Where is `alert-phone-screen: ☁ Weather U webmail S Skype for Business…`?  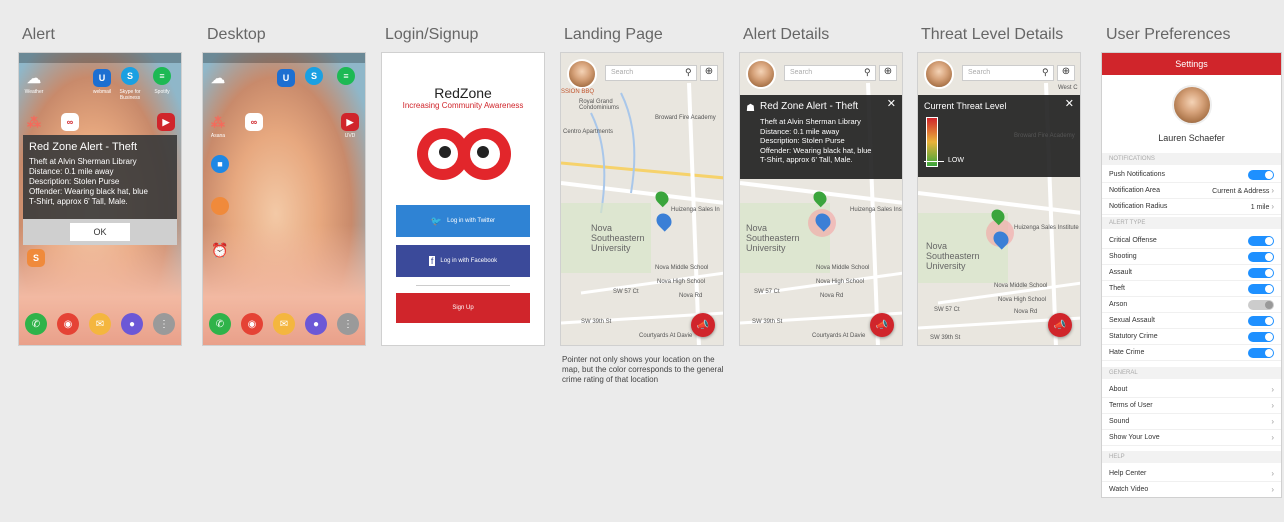
alert-phone-screen: ☁ Weather U webmail S Skype for Business… is located at coordinates (100, 199).